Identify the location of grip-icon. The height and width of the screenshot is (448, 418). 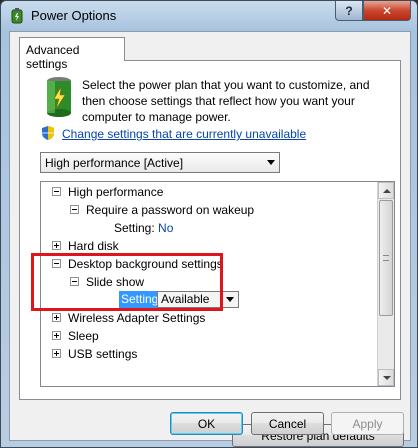
(386, 258).